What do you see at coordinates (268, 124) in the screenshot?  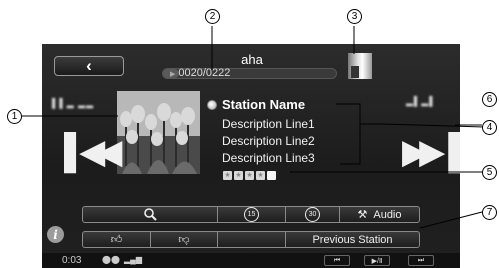 I see `description-line-1: Description Line1` at bounding box center [268, 124].